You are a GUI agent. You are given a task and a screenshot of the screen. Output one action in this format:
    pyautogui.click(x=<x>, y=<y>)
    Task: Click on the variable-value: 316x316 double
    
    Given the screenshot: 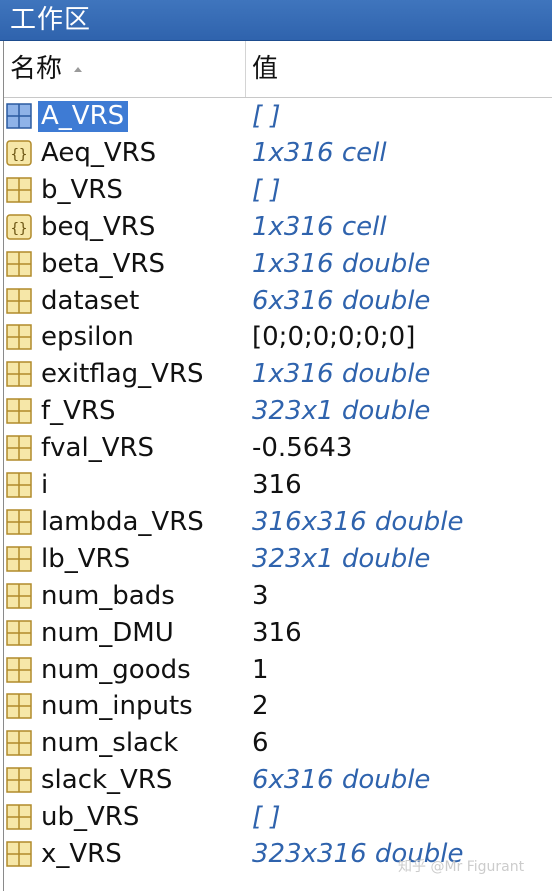 What is the action you would take?
    pyautogui.click(x=358, y=522)
    